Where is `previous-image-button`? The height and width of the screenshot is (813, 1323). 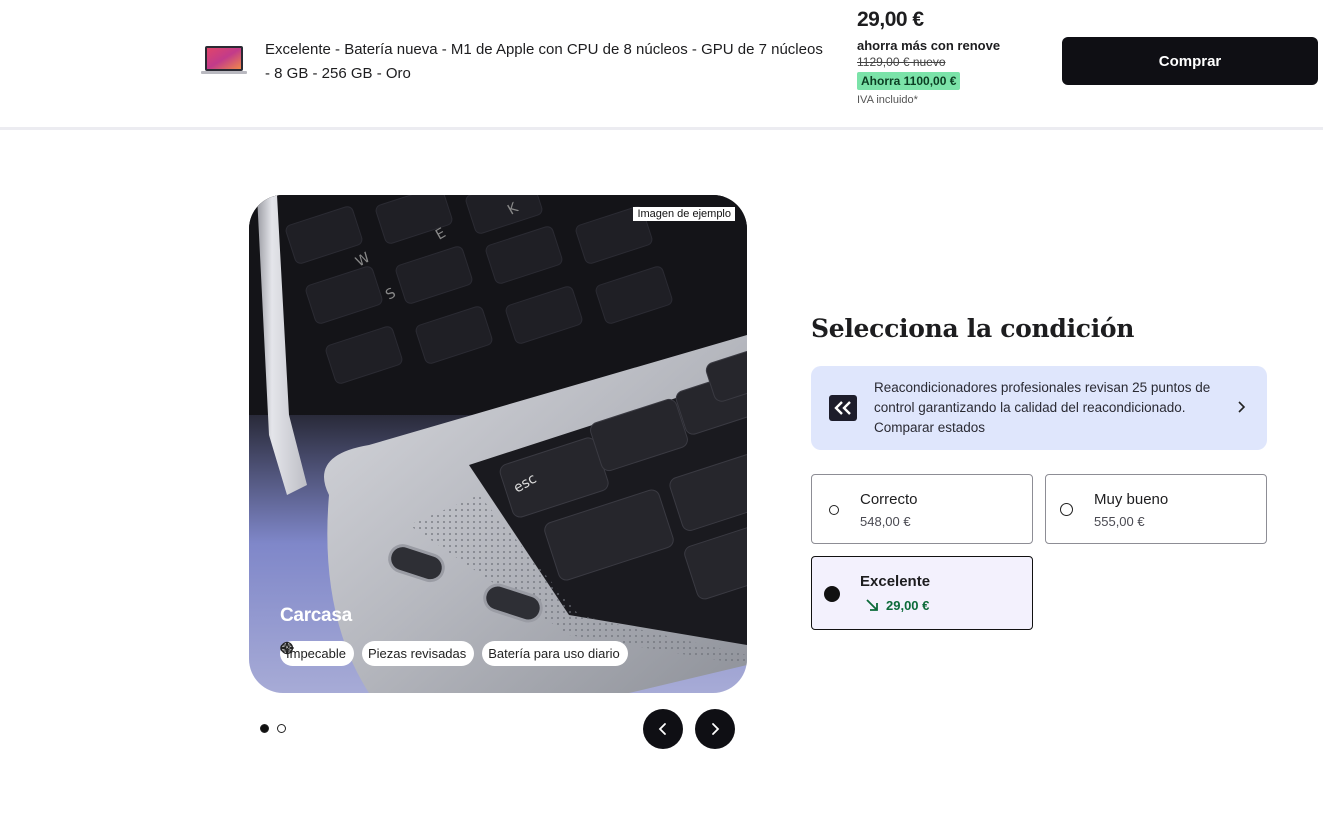
previous-image-button is located at coordinates (663, 729).